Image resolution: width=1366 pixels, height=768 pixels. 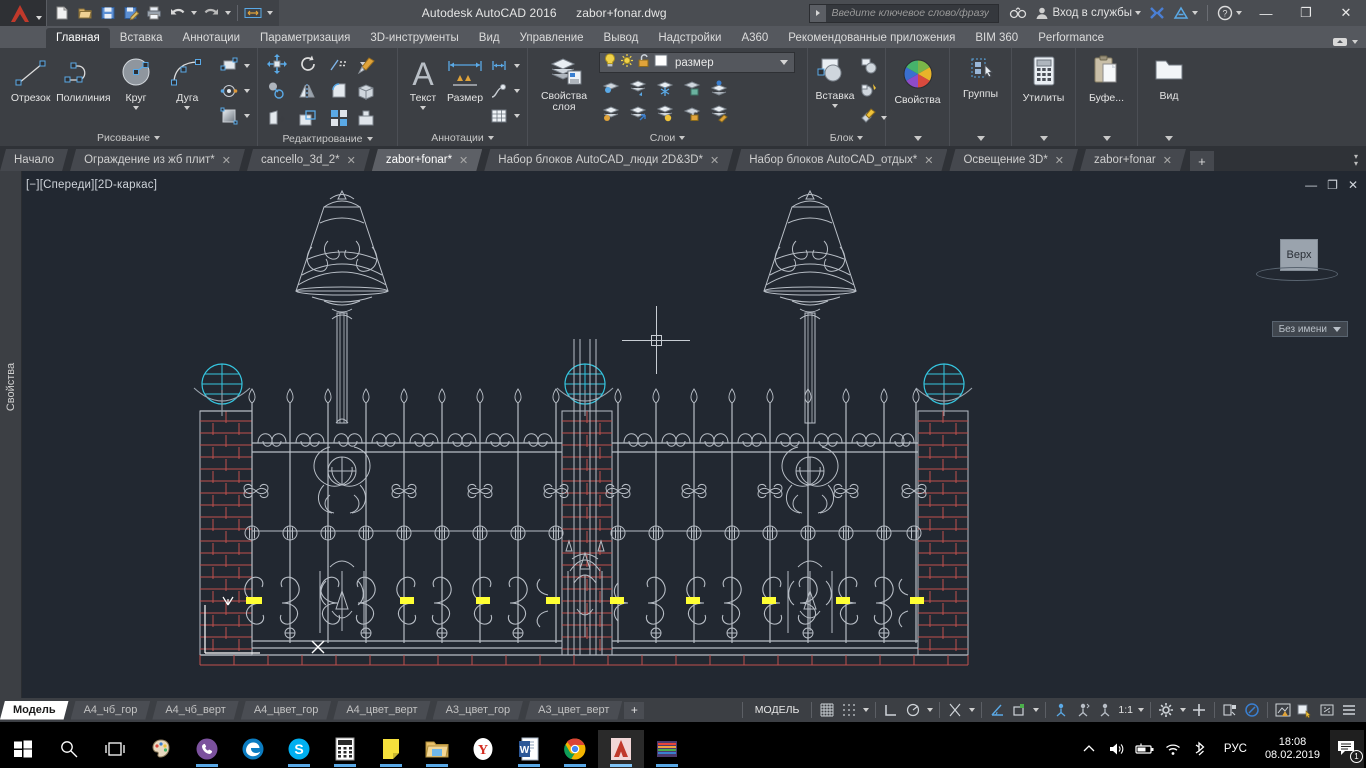 I want to click on leader-icon, so click(x=499, y=91).